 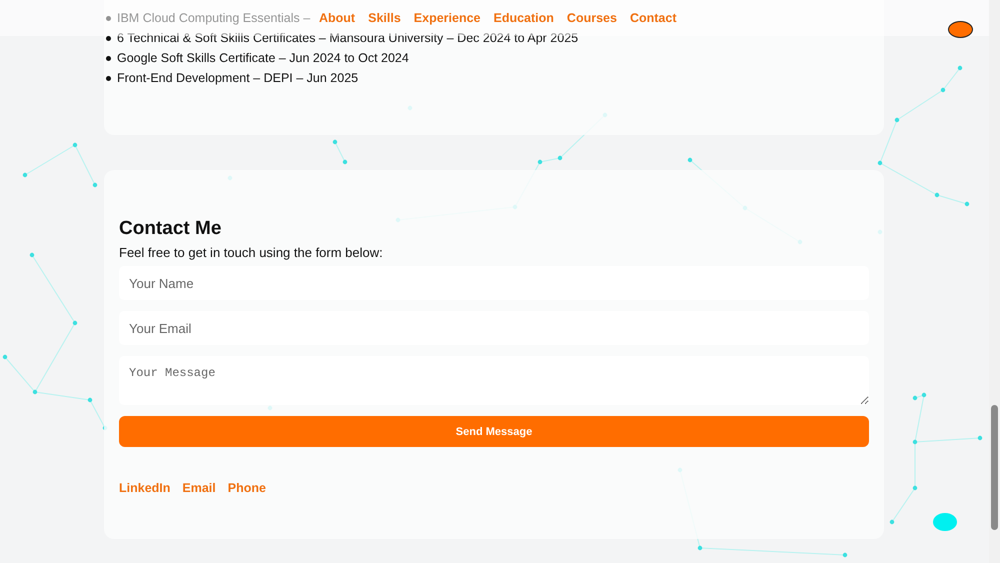 I want to click on message-field: Your Message, so click(x=494, y=380).